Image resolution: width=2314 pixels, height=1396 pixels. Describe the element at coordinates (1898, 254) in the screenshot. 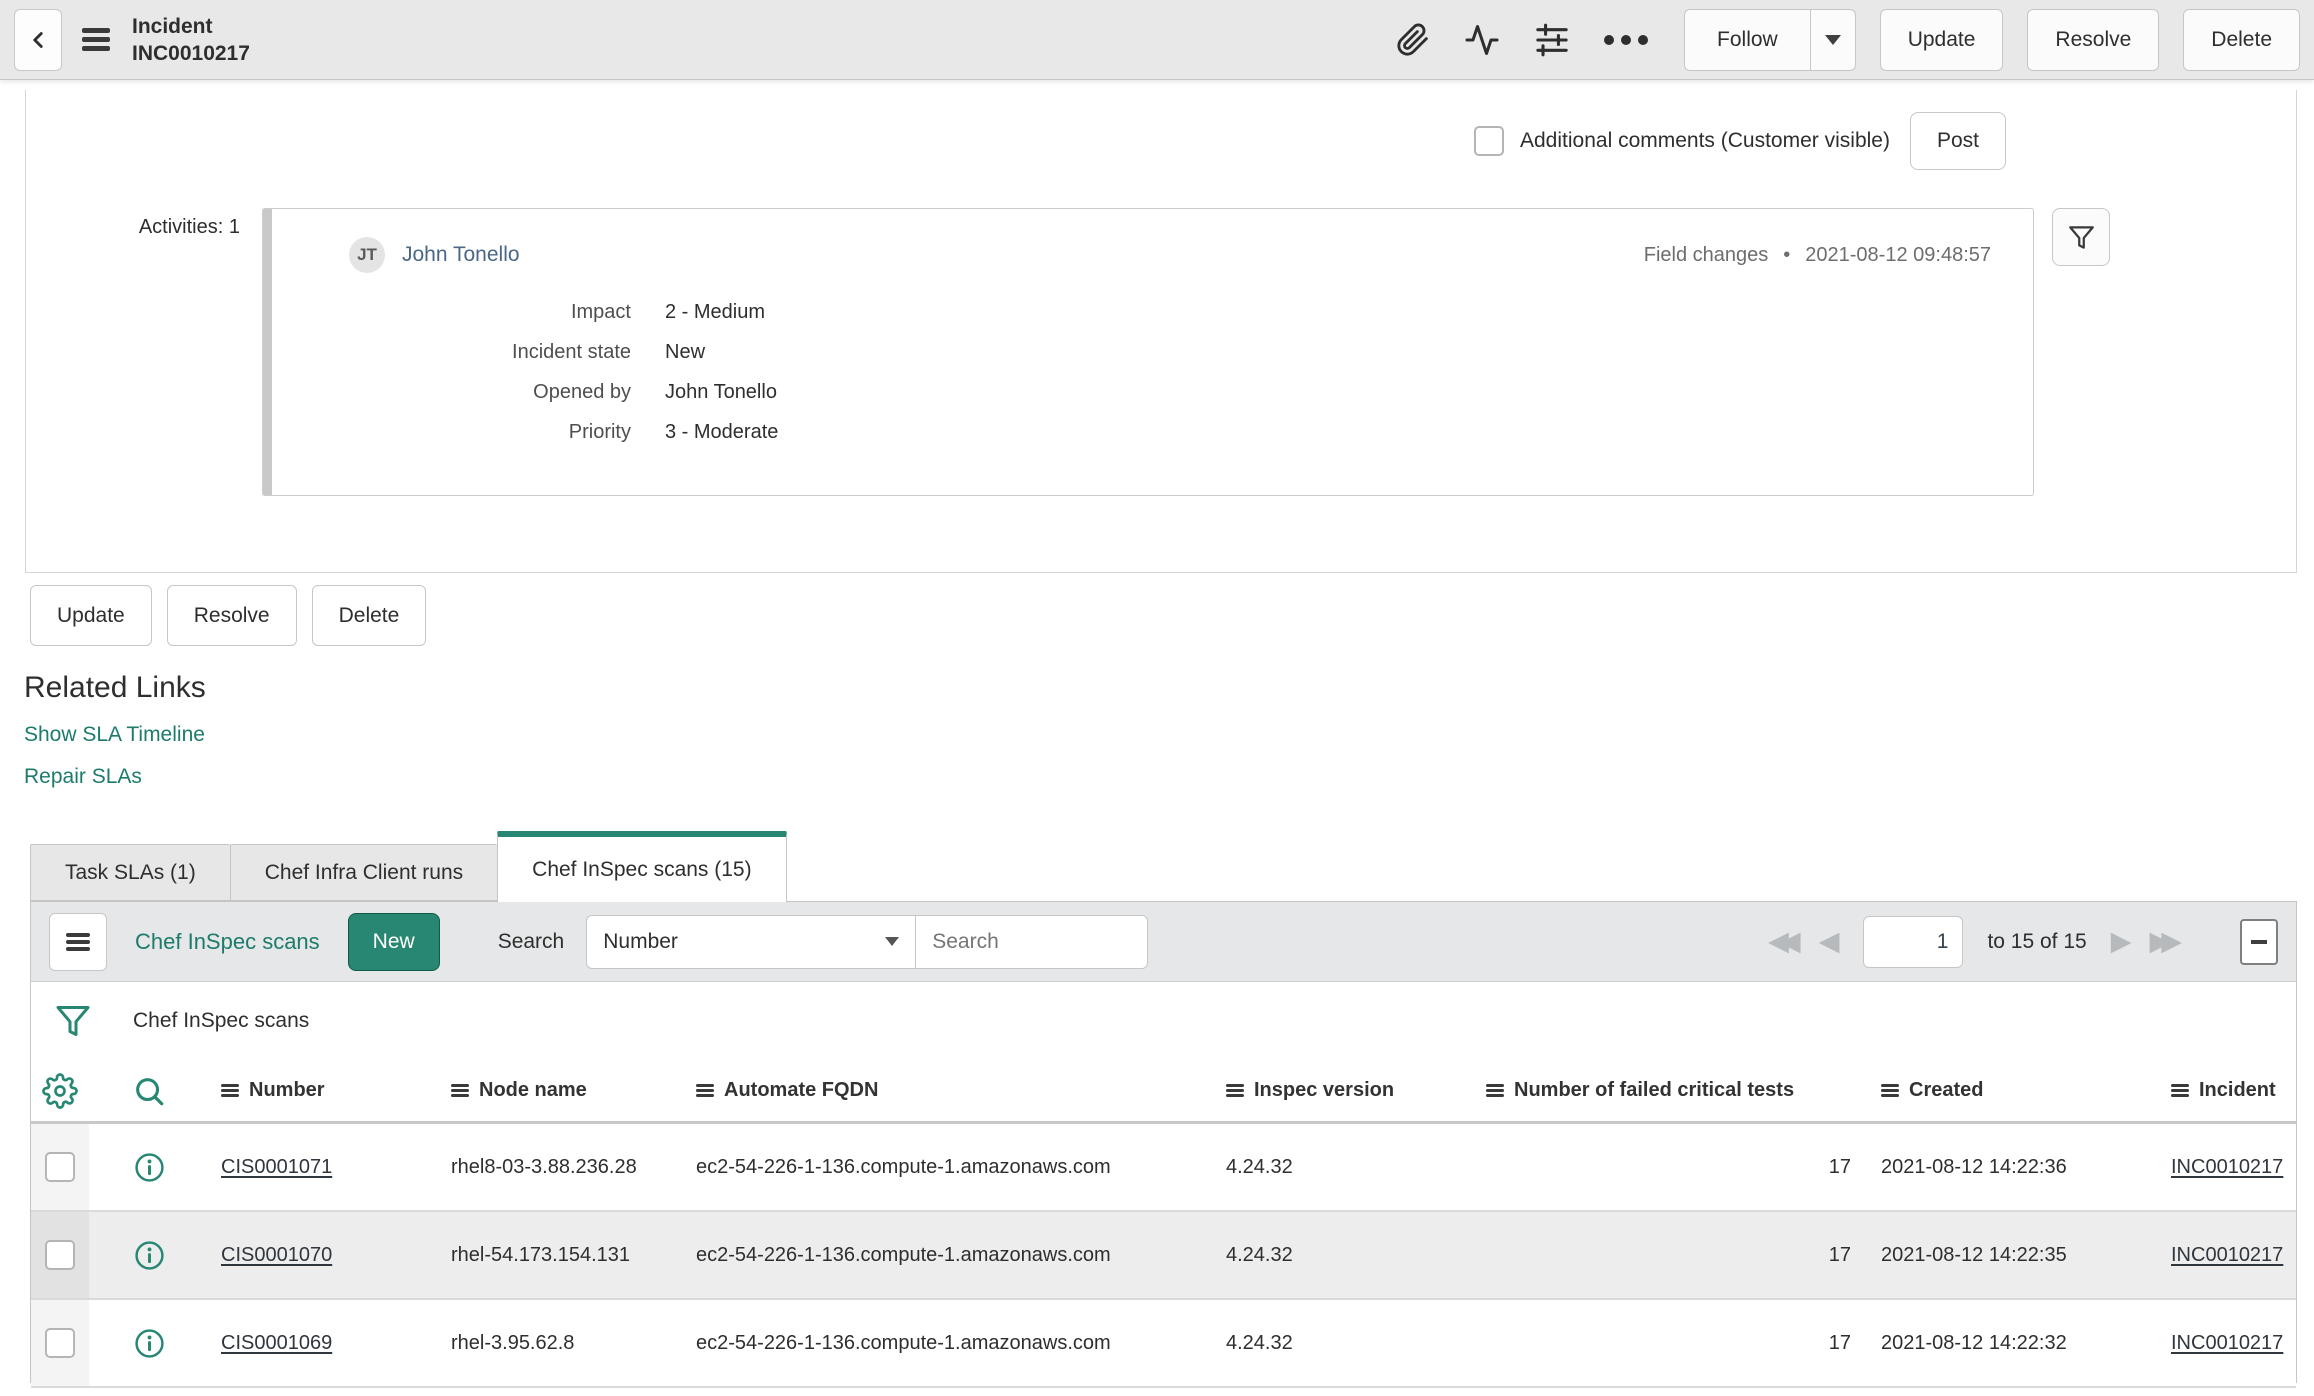

I see `activity-timestamp: 2021-08-12 09:48:57` at that location.